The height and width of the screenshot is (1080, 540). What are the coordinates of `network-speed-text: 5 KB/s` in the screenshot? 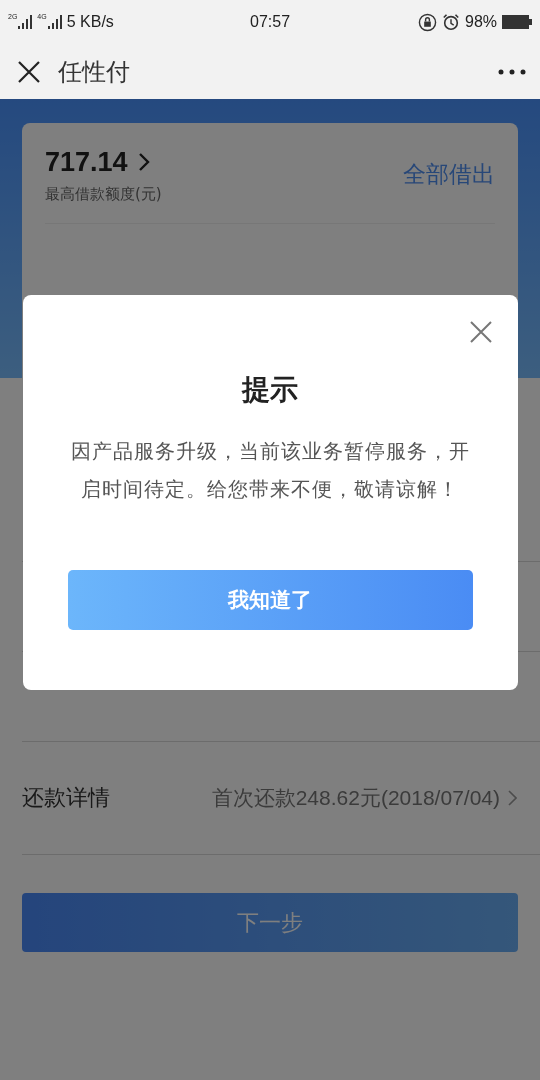 It's located at (90, 22).